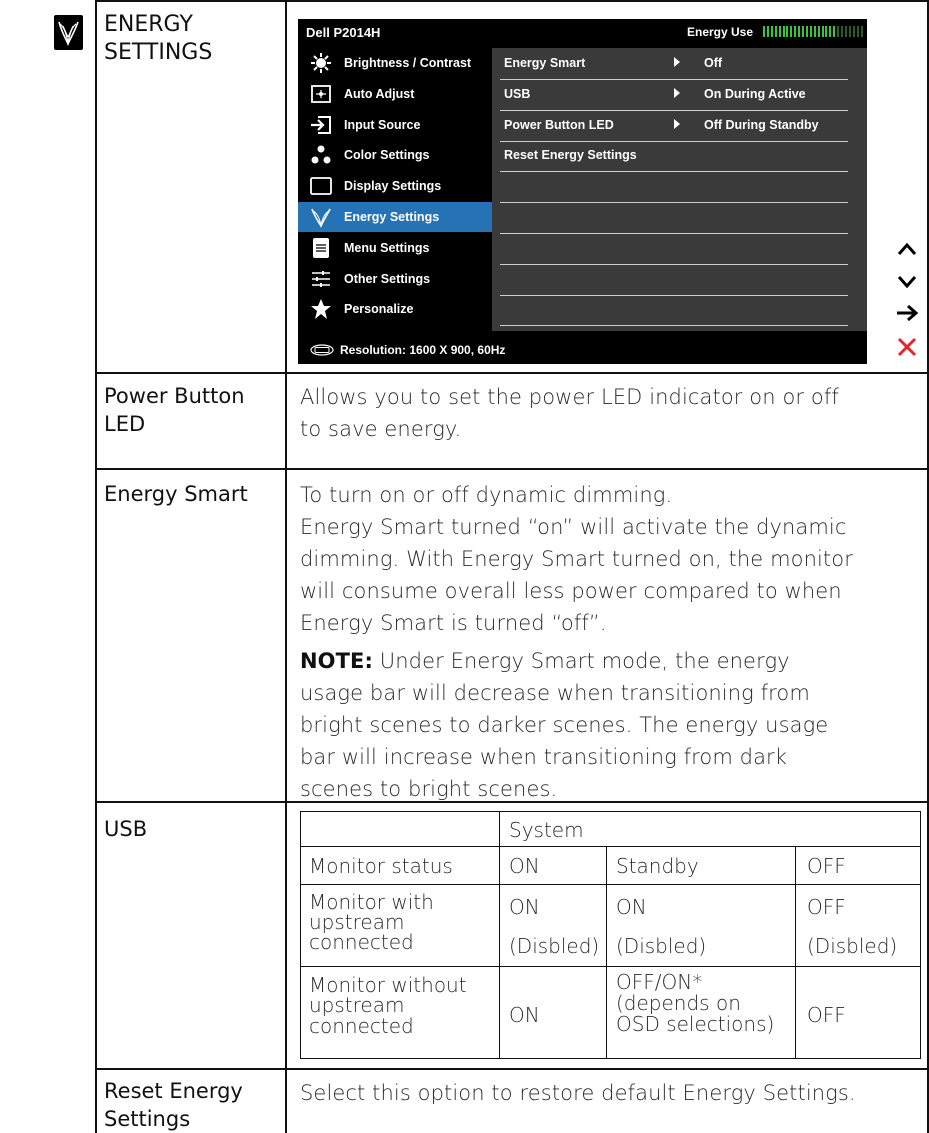 The height and width of the screenshot is (1133, 929). What do you see at coordinates (321, 125) in the screenshot?
I see `input-source-icon` at bounding box center [321, 125].